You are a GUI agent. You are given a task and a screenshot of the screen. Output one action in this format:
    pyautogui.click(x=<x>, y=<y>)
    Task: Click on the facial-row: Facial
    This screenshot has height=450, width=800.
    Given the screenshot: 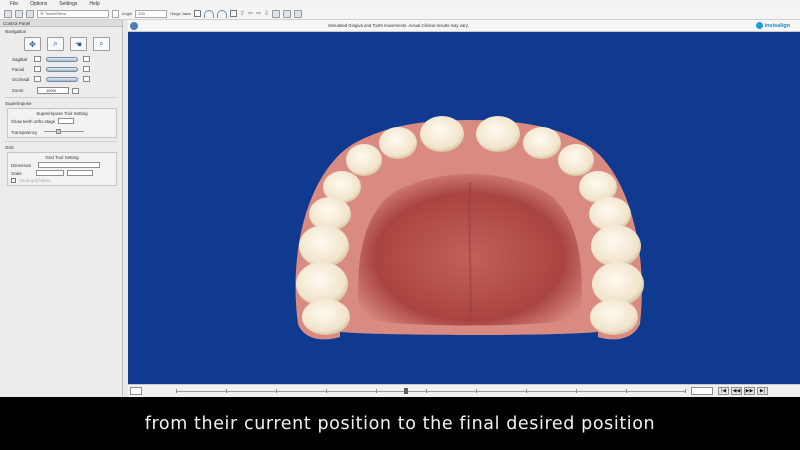 What is the action you would take?
    pyautogui.click(x=61, y=69)
    